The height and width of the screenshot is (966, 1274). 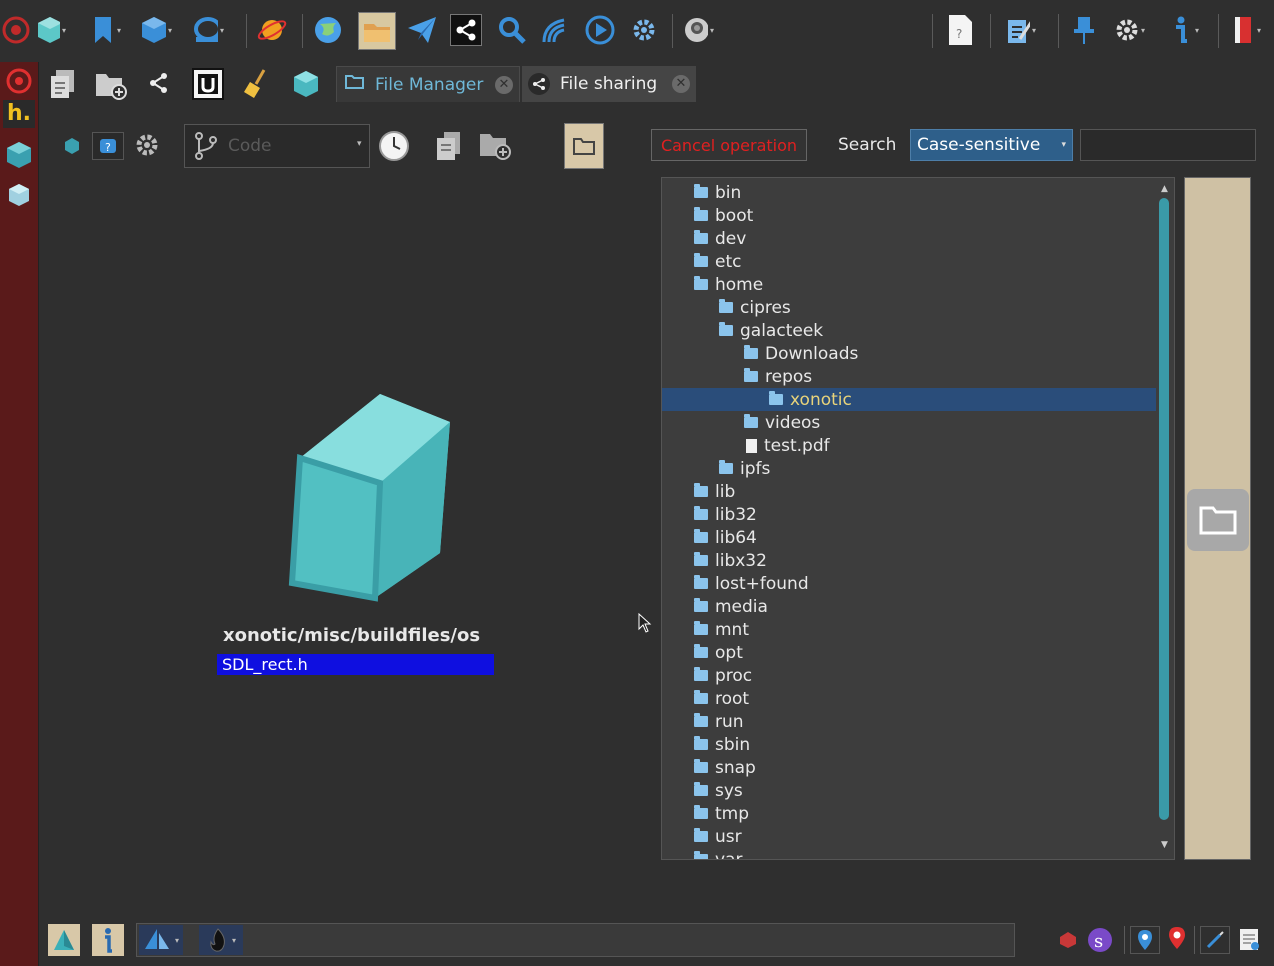 What do you see at coordinates (909, 629) in the screenshot?
I see `tree-item: mnt` at bounding box center [909, 629].